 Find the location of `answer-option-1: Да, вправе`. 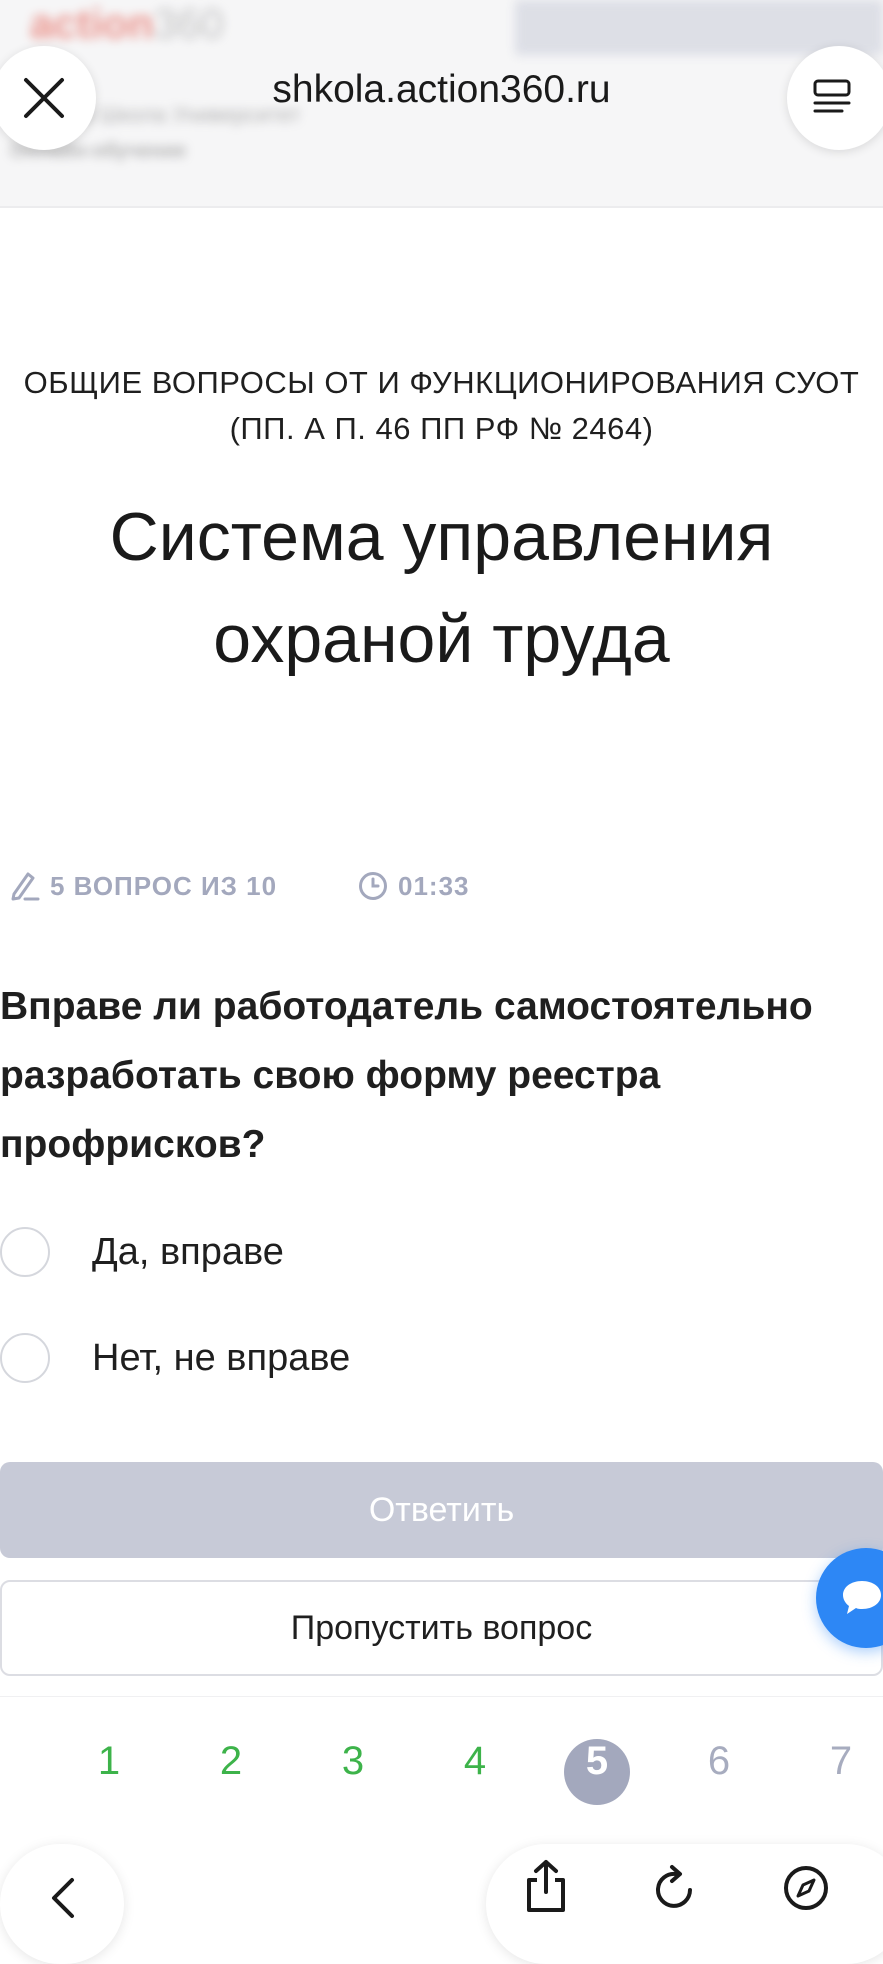

answer-option-1: Да, вправе is located at coordinates (142, 1252).